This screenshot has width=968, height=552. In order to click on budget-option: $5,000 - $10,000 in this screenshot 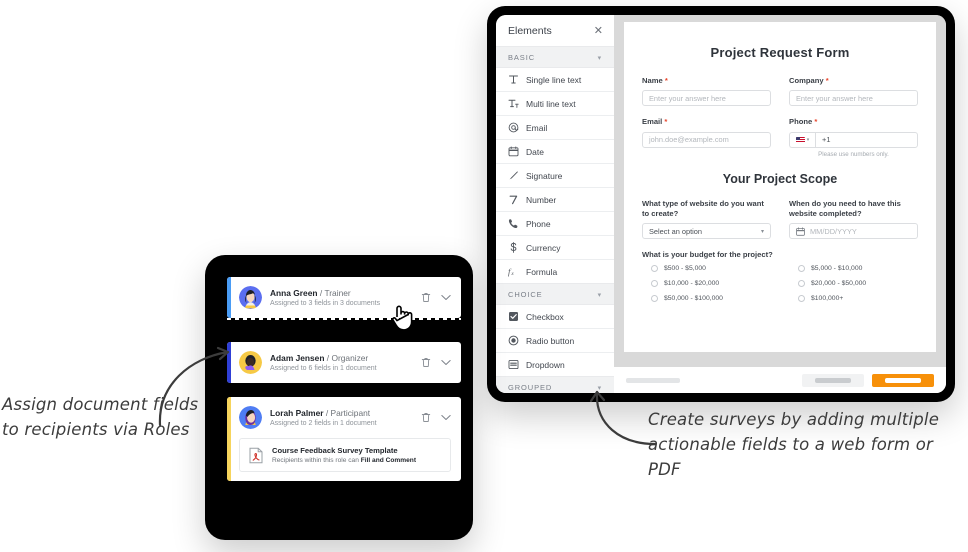, I will do `click(853, 269)`.